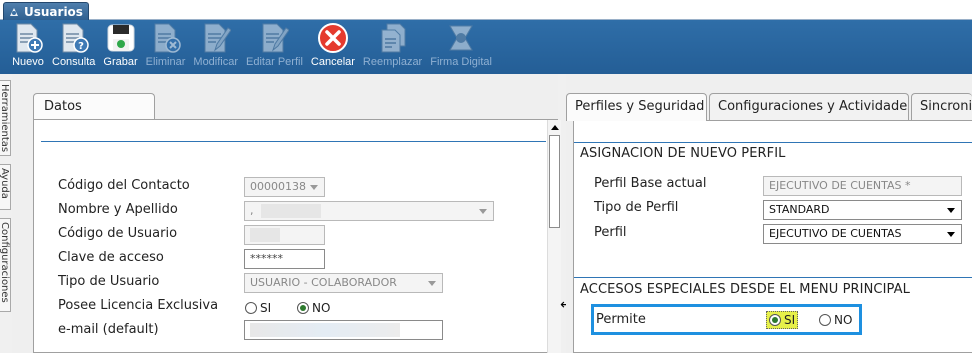 This screenshot has width=972, height=353. Describe the element at coordinates (28, 38) in the screenshot. I see `new-document-icon` at that location.